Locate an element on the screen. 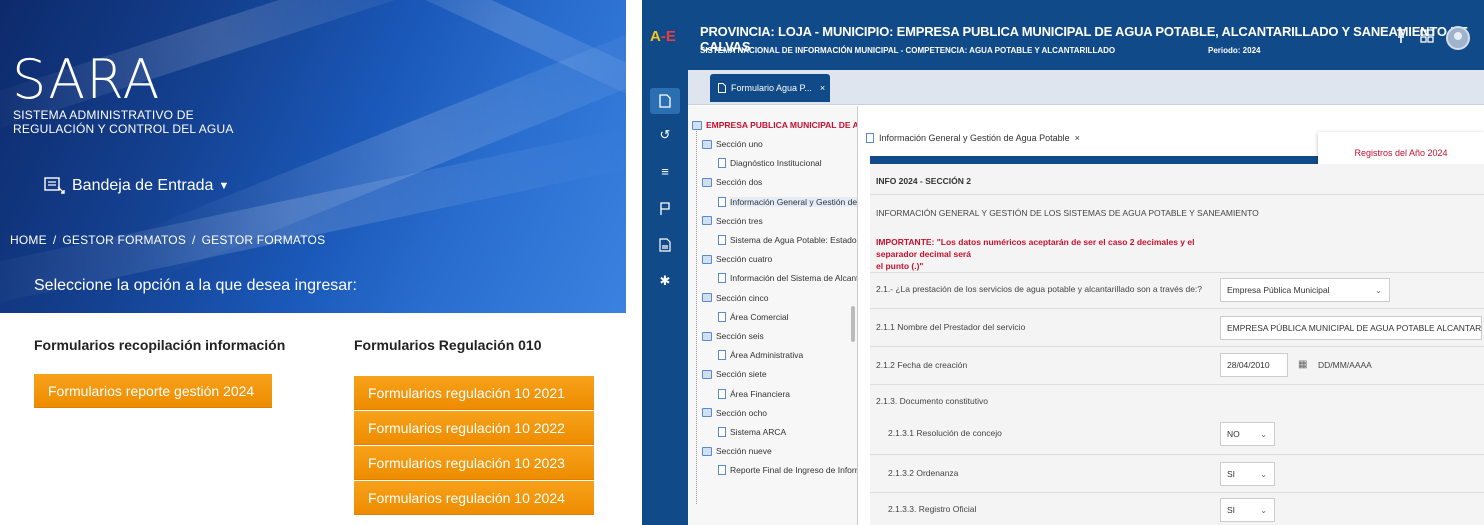 This screenshot has height=525, width=1484. btn-reporte-gestion-2024: Formularios reporte gestión 2024 is located at coordinates (153, 391).